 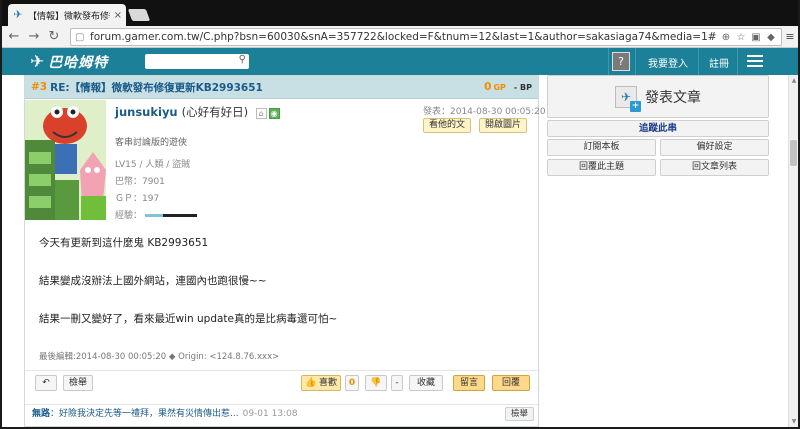 I want to click on extension-puzzle-icon: ◆, so click(x=771, y=37).